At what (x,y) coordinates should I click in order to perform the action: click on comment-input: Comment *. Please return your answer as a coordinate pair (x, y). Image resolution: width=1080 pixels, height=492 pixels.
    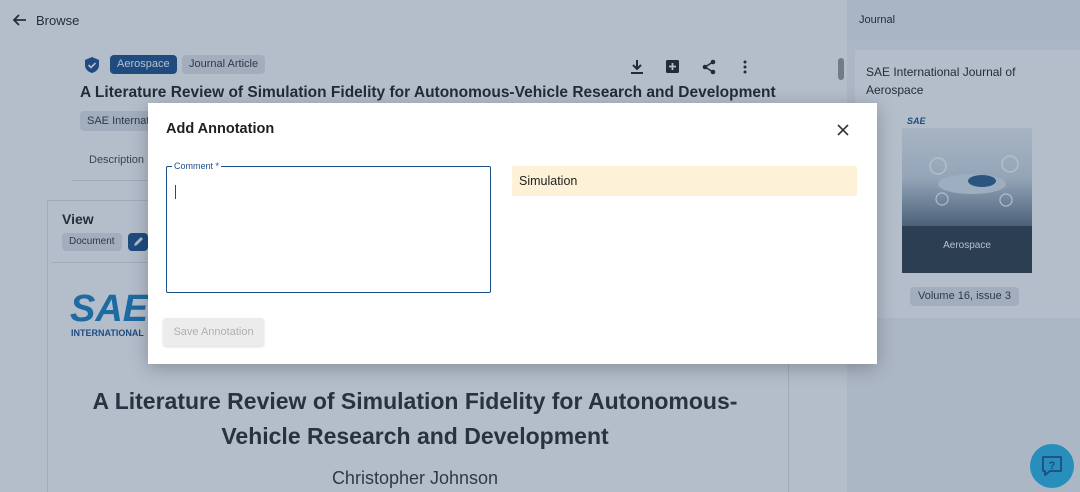
    Looking at the image, I should click on (328, 227).